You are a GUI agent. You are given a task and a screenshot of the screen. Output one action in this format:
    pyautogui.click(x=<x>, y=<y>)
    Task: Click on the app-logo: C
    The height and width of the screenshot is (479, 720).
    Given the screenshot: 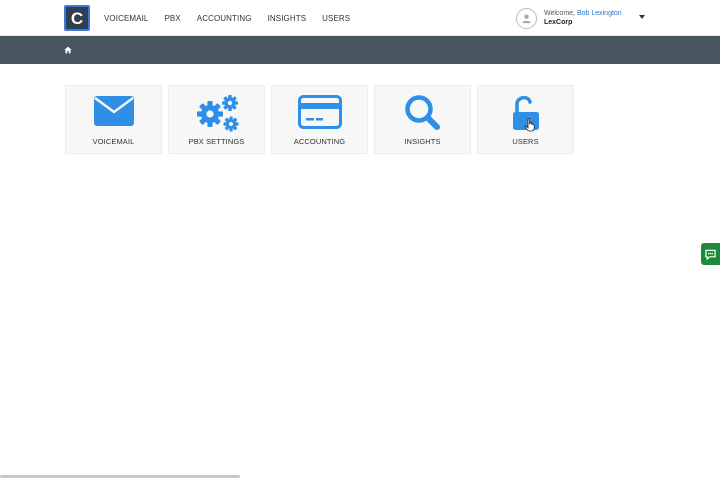 What is the action you would take?
    pyautogui.click(x=77, y=18)
    